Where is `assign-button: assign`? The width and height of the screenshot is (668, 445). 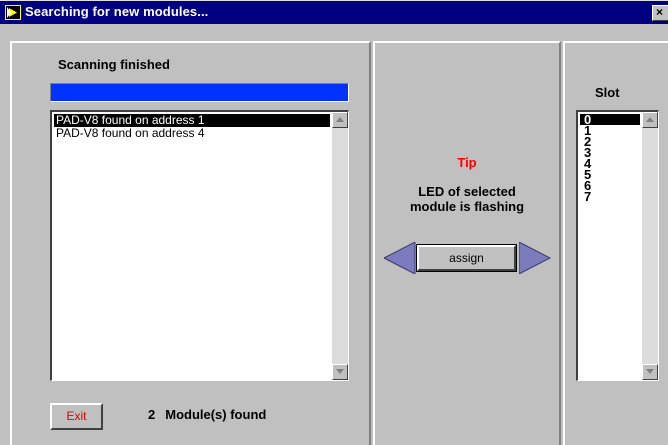 assign-button: assign is located at coordinates (466, 258).